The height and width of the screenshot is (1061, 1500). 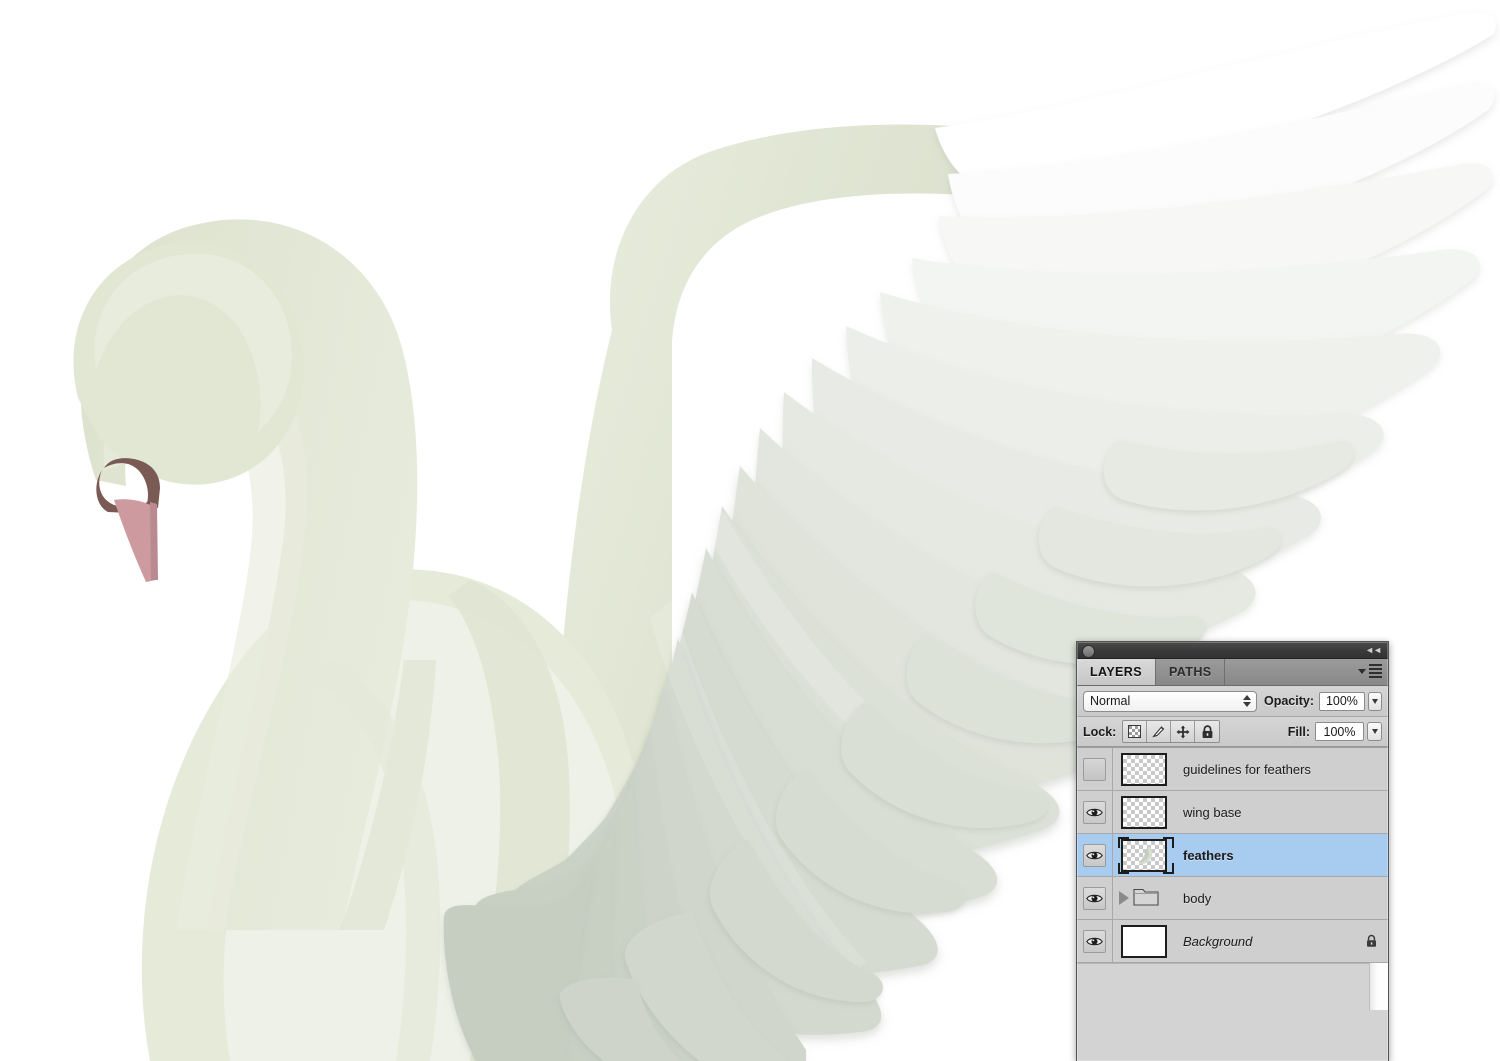 What do you see at coordinates (1135, 731) in the screenshot?
I see `lock-transparent-pixels-icon` at bounding box center [1135, 731].